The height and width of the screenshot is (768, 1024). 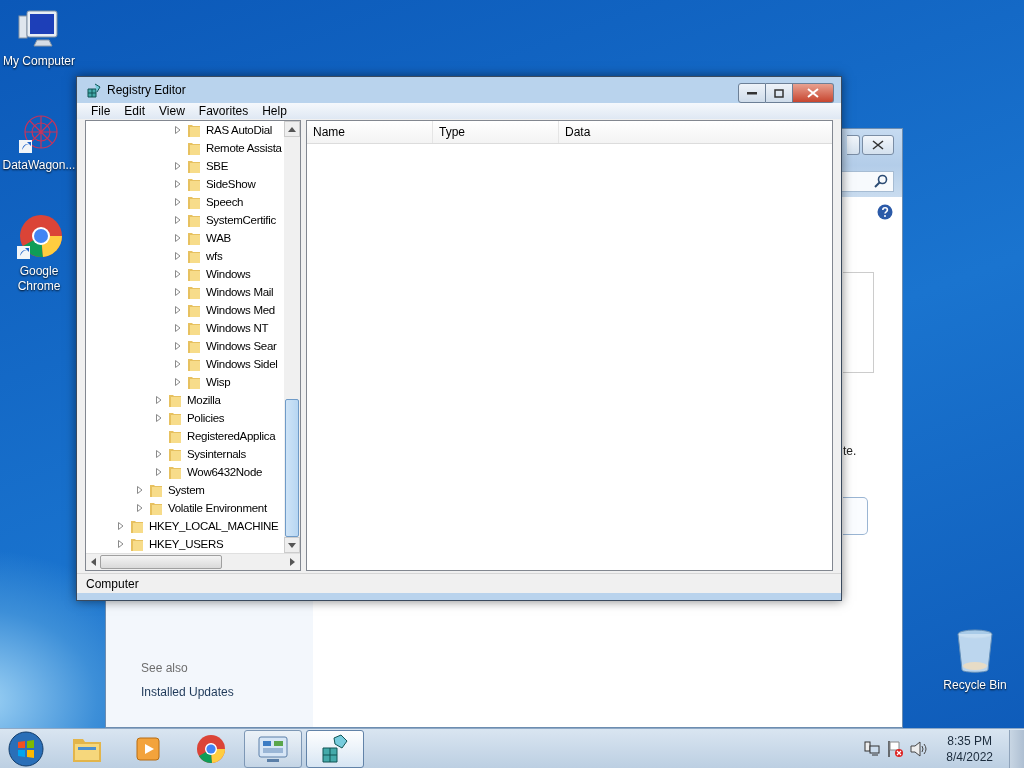 What do you see at coordinates (695, 132) in the screenshot?
I see `column-header: Data` at bounding box center [695, 132].